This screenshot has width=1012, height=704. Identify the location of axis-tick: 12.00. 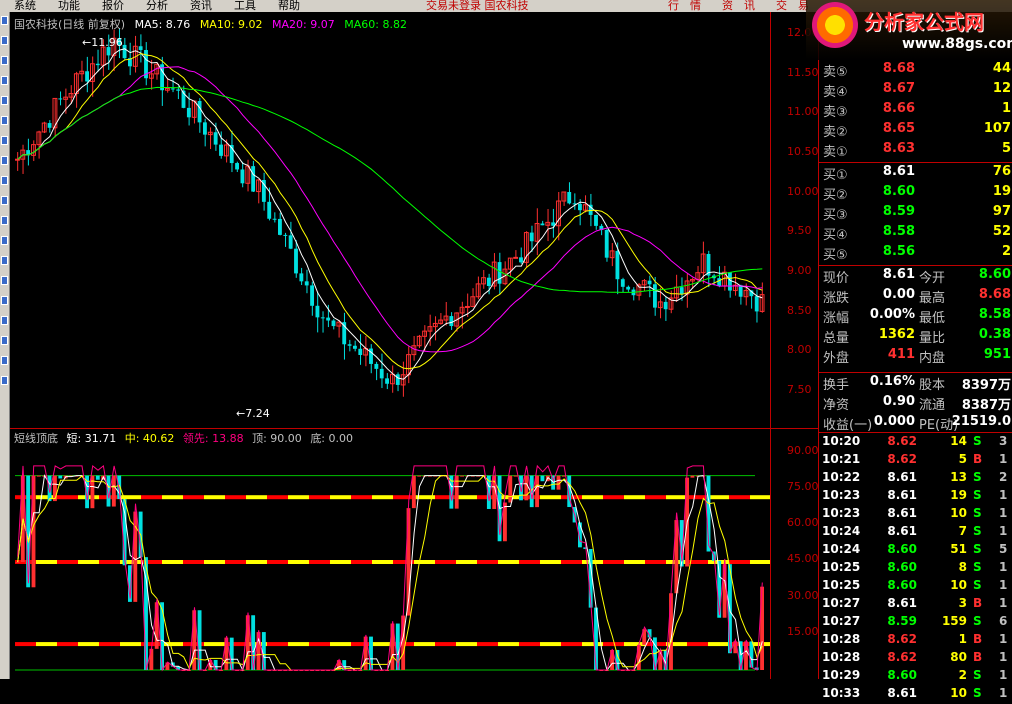
(803, 32).